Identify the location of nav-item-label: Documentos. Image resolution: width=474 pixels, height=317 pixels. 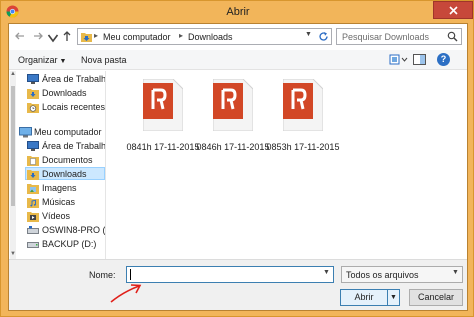
(67, 160).